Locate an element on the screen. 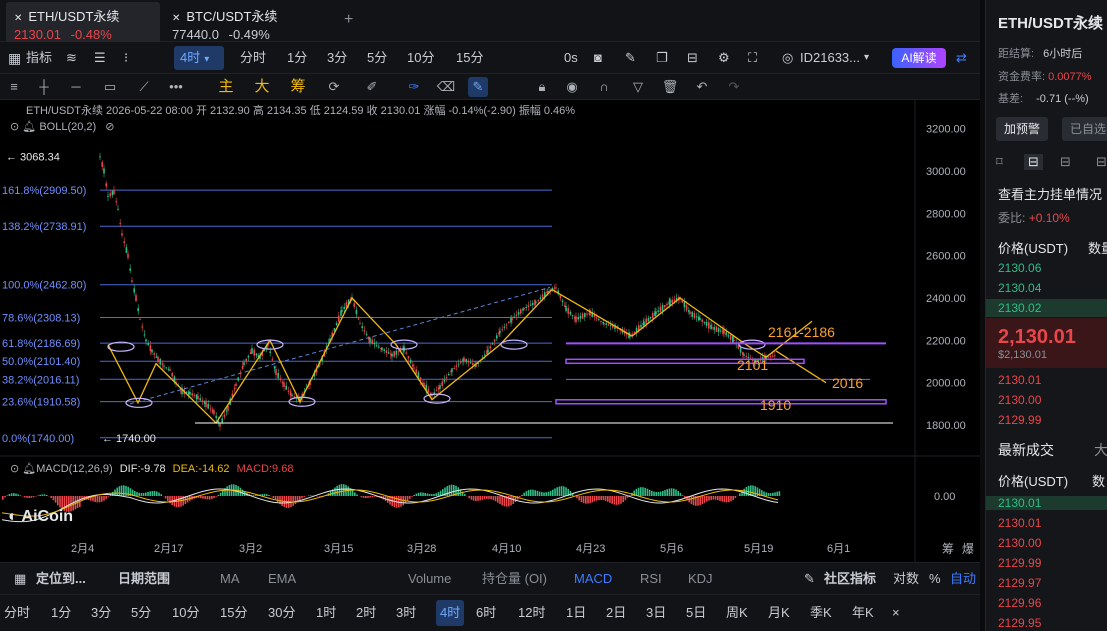  tf-12: 12时 is located at coordinates (531, 613).